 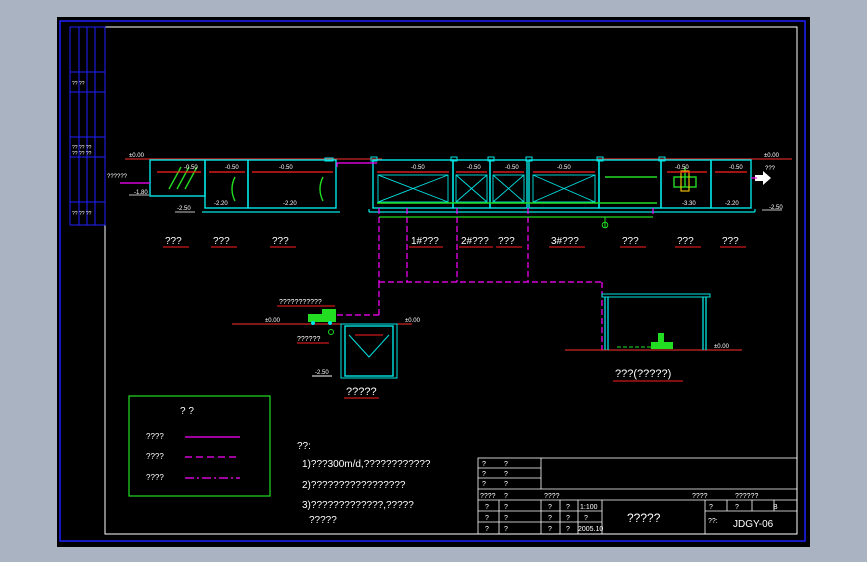 What do you see at coordinates (732, 204) in the screenshot?
I see `bot-4: -2.20` at bounding box center [732, 204].